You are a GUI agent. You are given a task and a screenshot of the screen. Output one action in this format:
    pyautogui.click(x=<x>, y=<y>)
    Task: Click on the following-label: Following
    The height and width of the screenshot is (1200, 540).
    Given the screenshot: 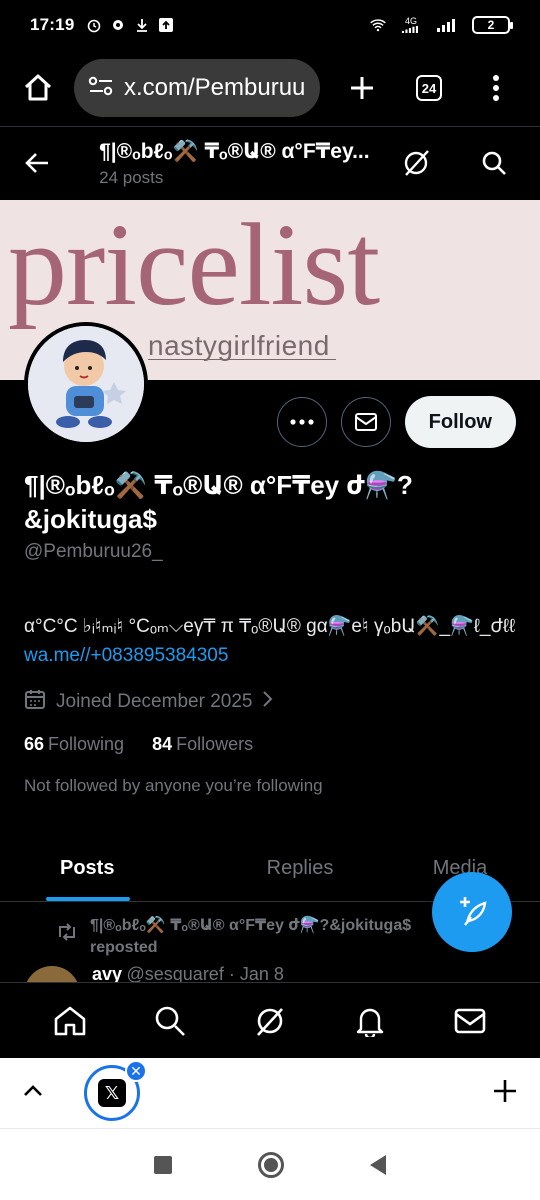 What is the action you would take?
    pyautogui.click(x=86, y=744)
    